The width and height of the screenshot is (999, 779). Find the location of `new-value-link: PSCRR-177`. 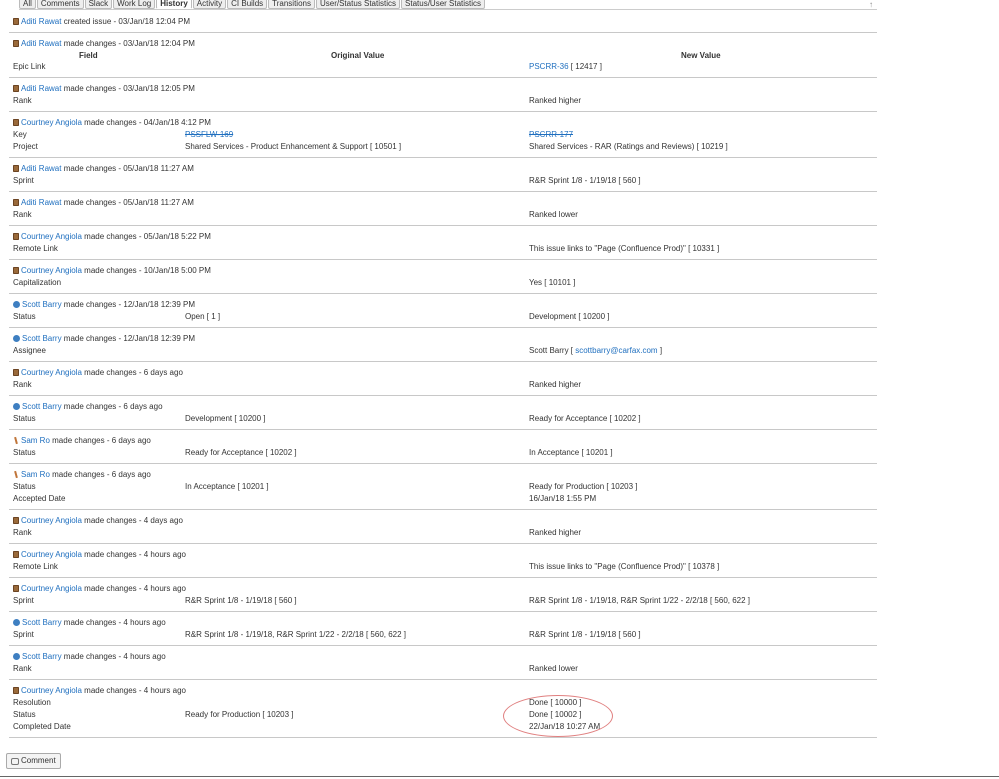

new-value-link: PSCRR-177 is located at coordinates (551, 134).